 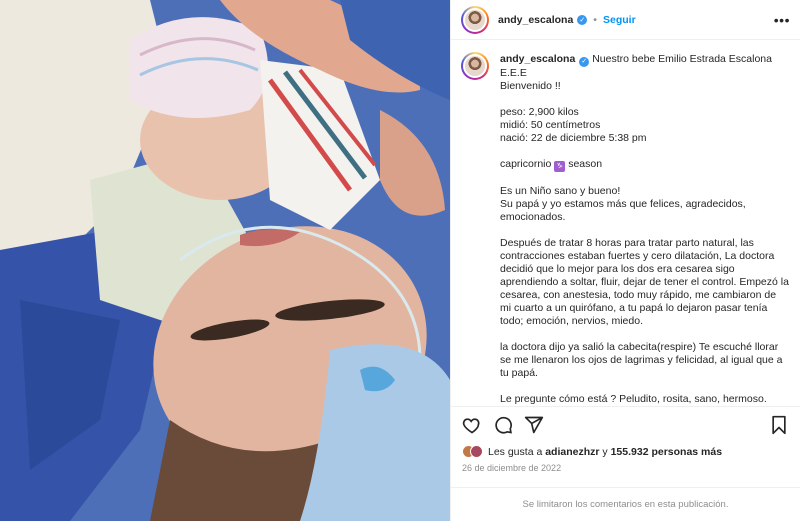 I want to click on caption-username: andy_escalona, so click(x=537, y=59).